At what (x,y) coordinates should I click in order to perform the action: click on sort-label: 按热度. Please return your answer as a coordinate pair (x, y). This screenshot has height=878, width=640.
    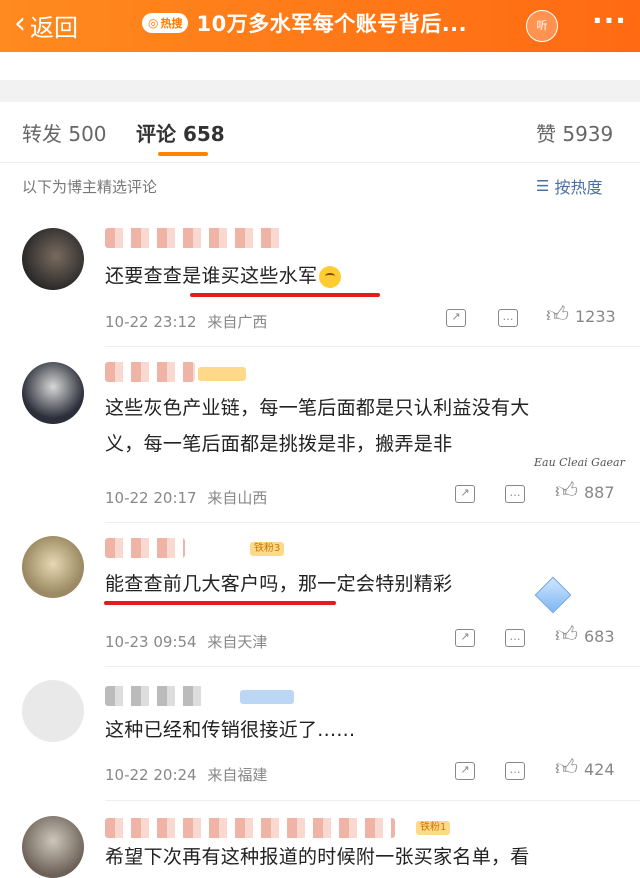
    Looking at the image, I should click on (578, 187).